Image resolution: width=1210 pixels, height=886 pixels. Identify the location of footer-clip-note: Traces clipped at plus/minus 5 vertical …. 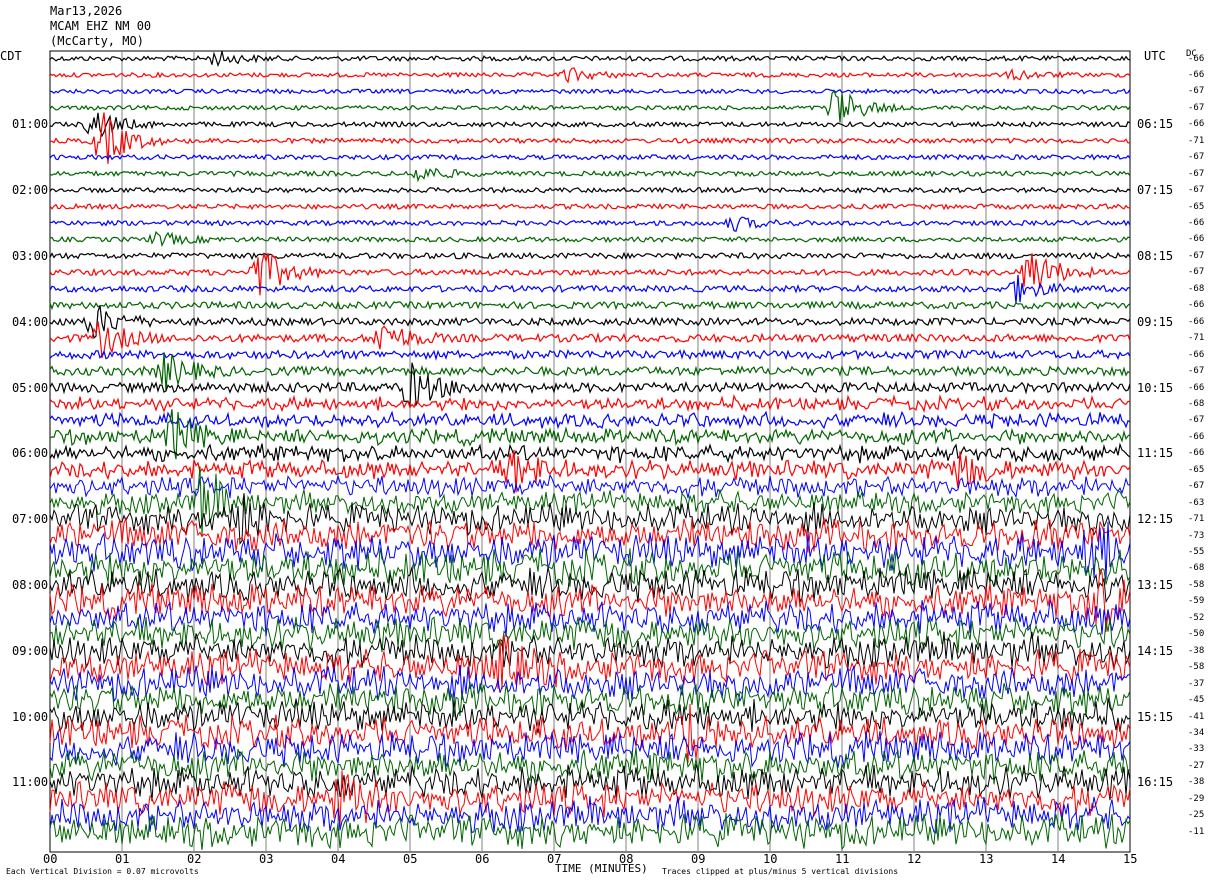
(780, 871).